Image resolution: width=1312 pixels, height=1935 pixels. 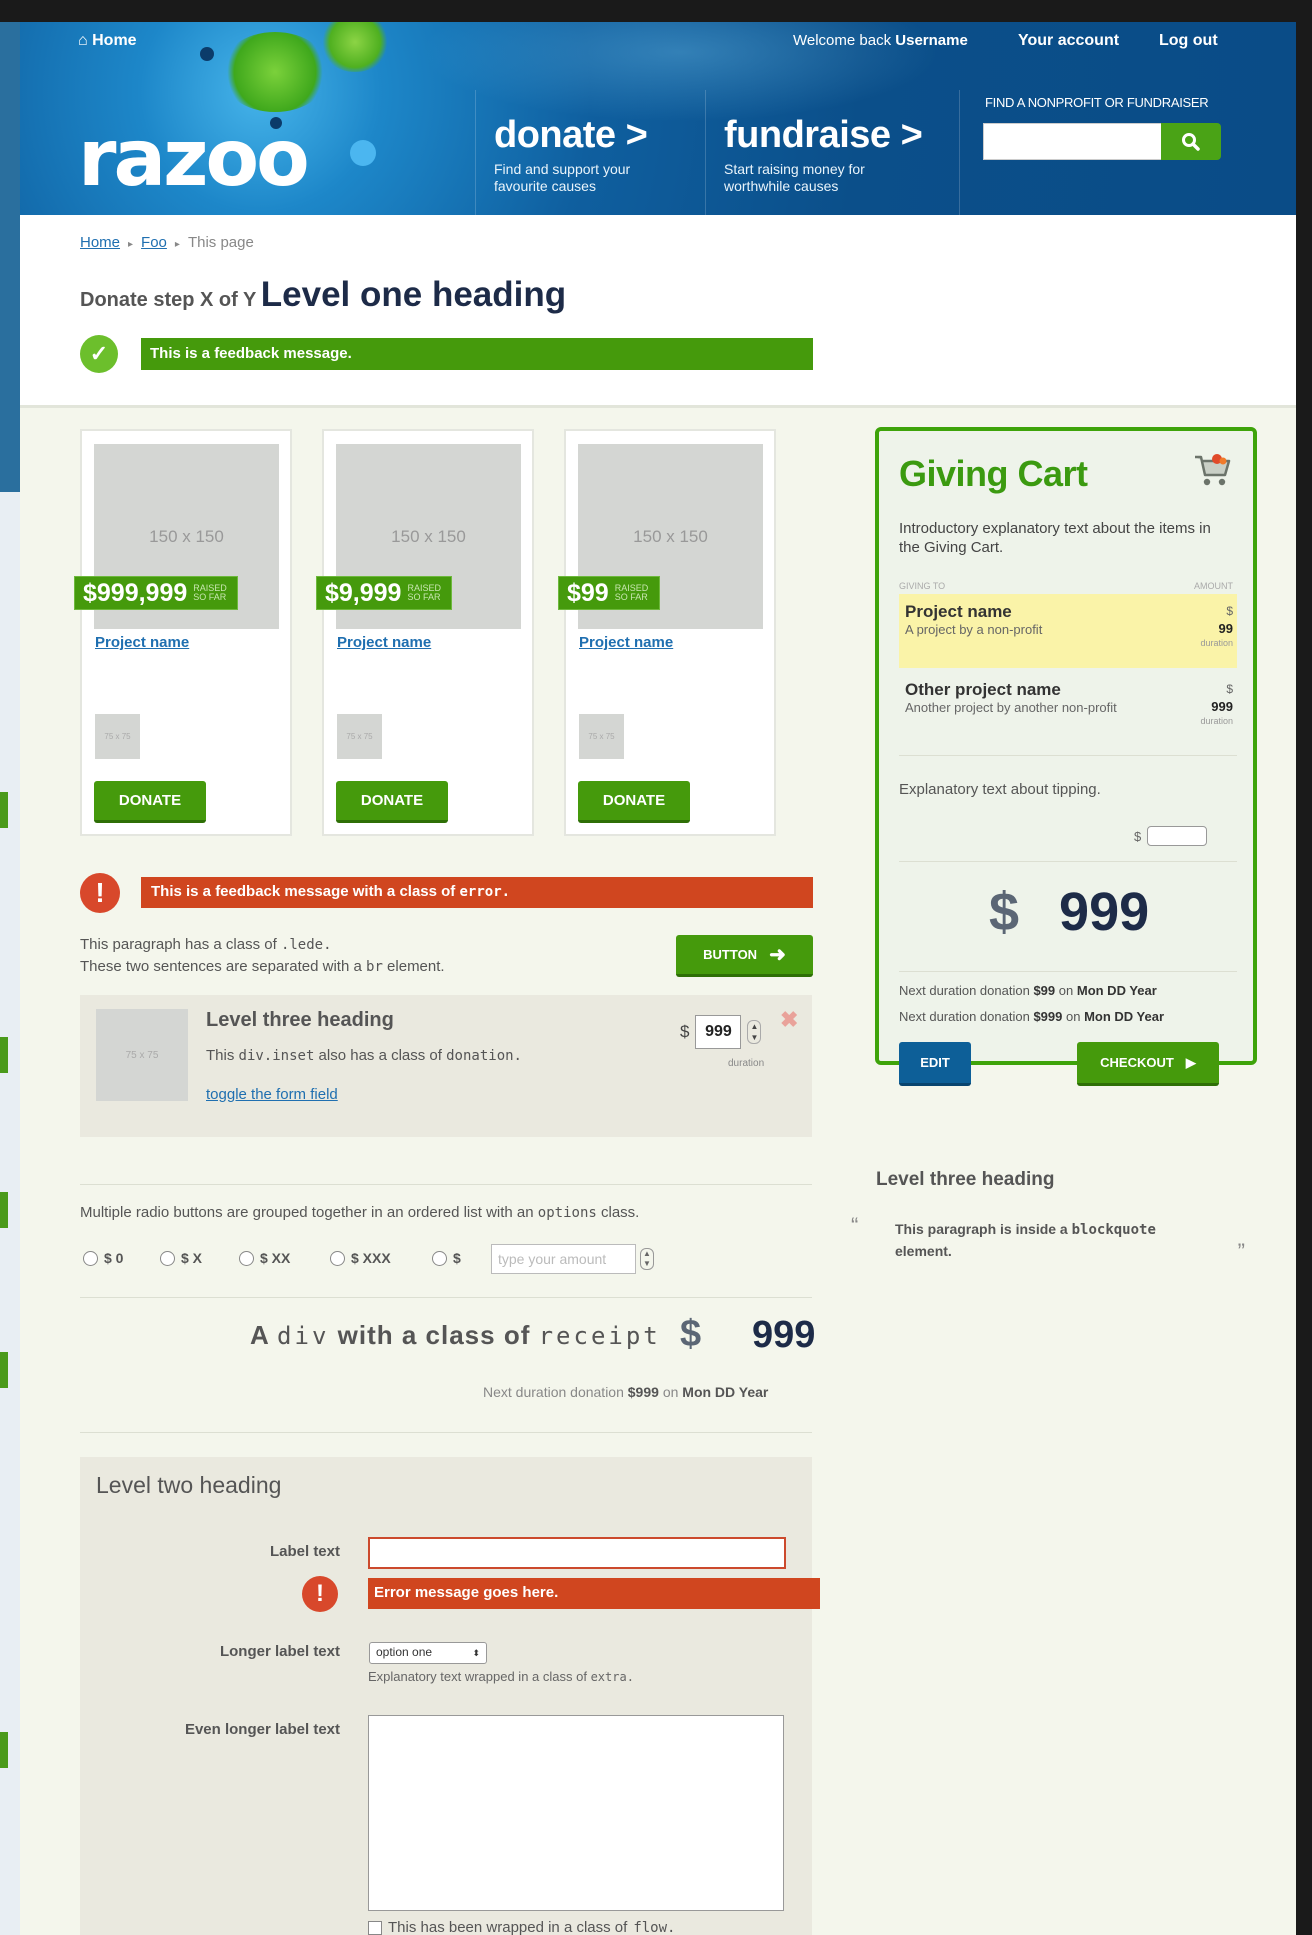 I want to click on column-header-giving: GIVING TO, so click(x=922, y=586).